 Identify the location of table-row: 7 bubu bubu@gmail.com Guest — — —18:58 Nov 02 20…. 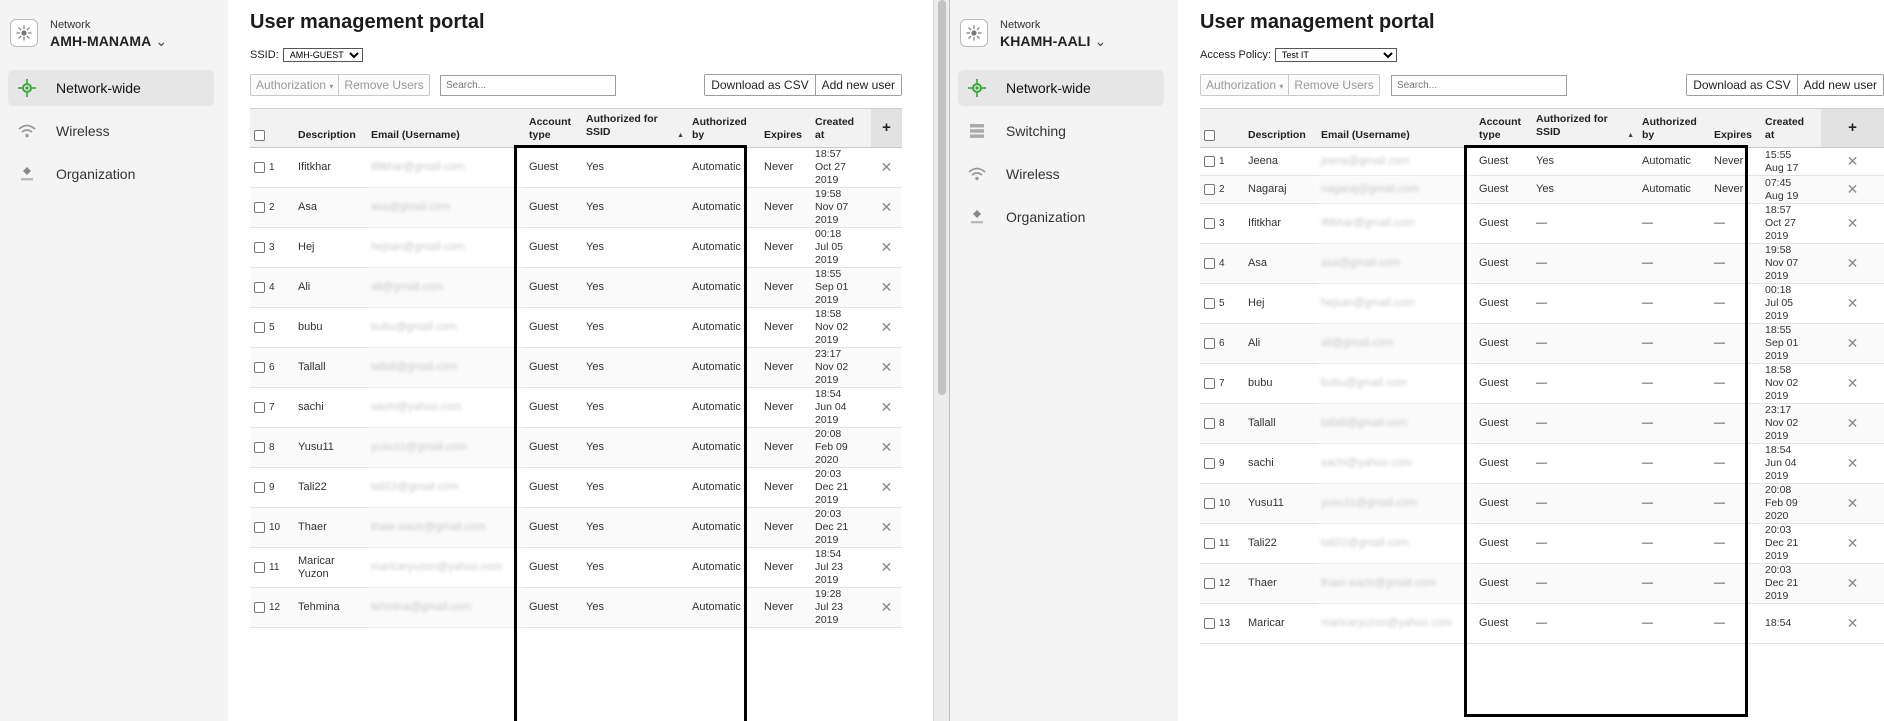
(1542, 383).